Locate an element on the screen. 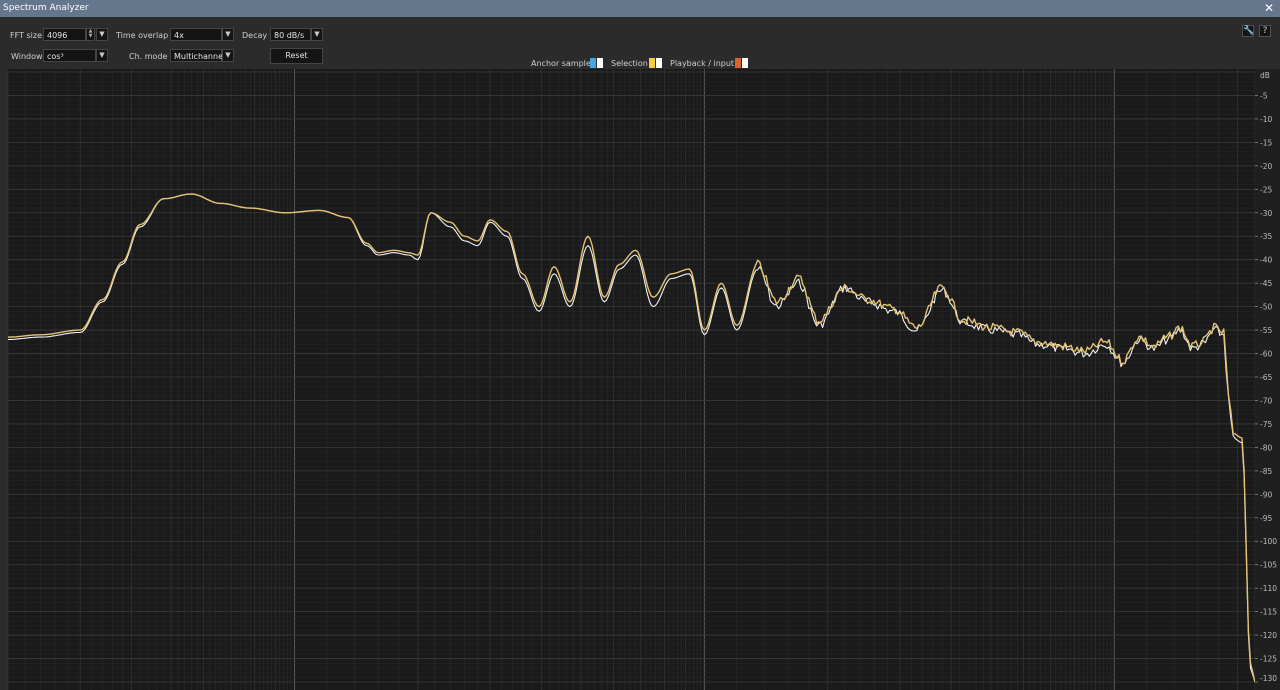  legend-anchor-label: Anchor sample is located at coordinates (561, 63).